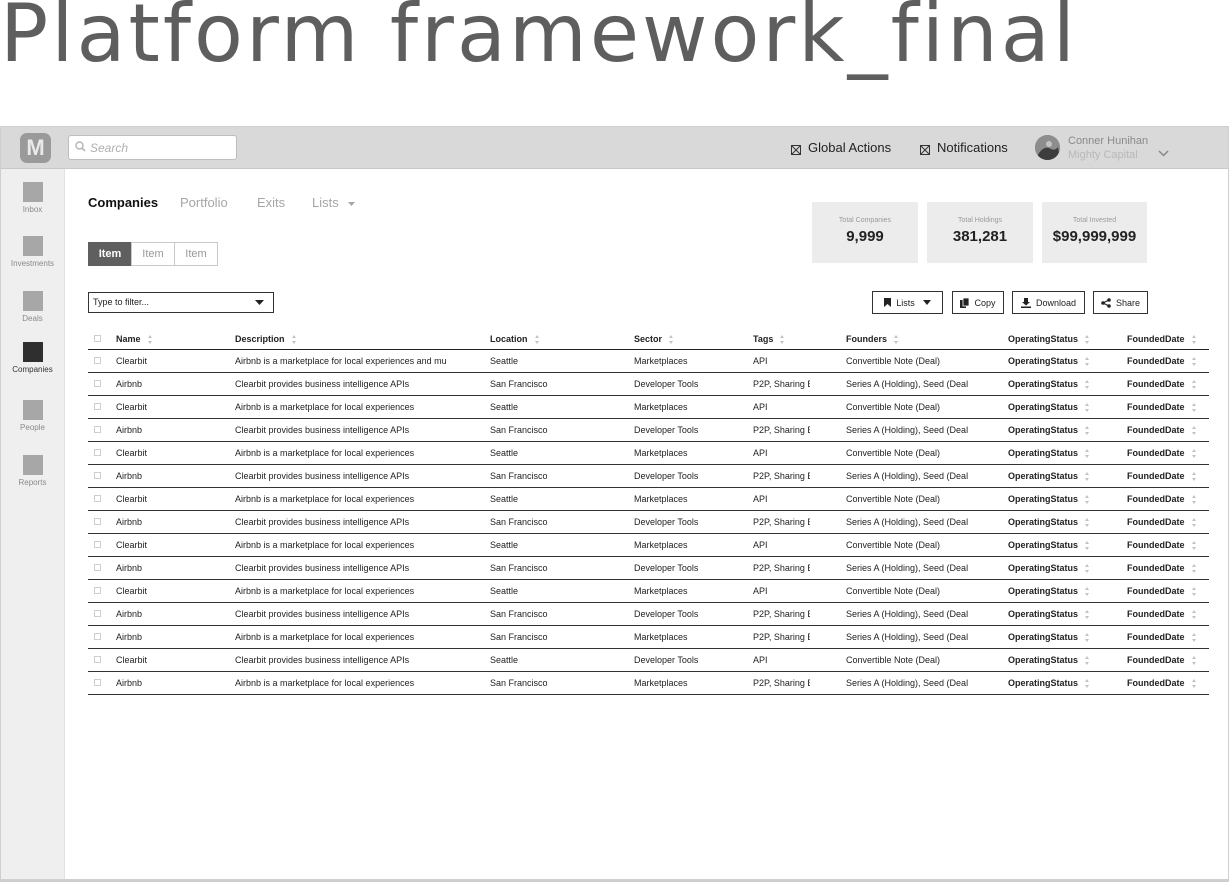 The image size is (1230, 885). Describe the element at coordinates (196, 254) in the screenshot. I see `segment-item-3: Item` at that location.